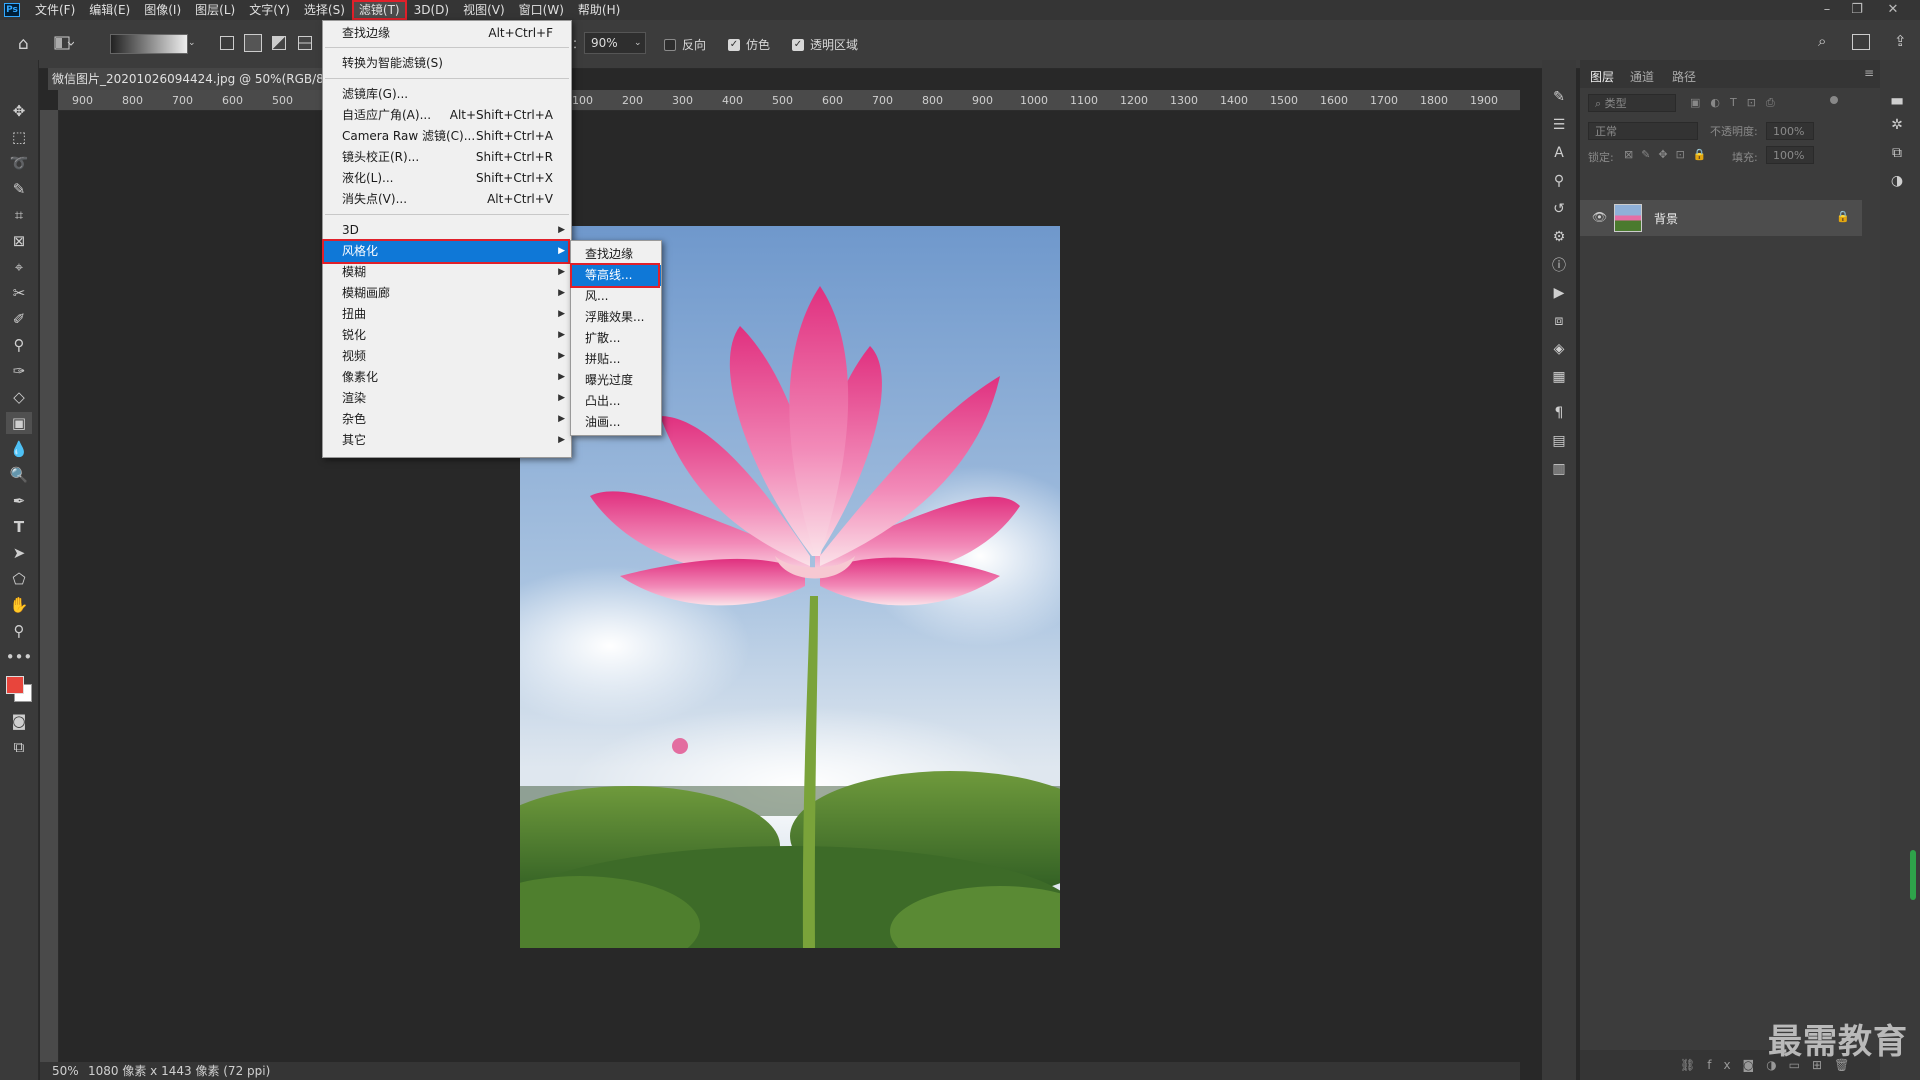 The height and width of the screenshot is (1080, 1920). Describe the element at coordinates (227, 43) in the screenshot. I see `linear-gradient-icon` at that location.